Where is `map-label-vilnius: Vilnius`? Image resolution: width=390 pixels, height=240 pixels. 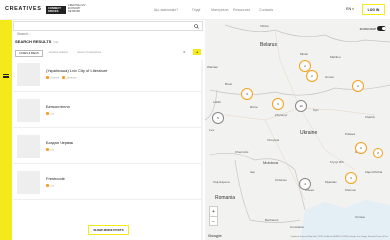 map-label-vilnius: Vilnius is located at coordinates (264, 26).